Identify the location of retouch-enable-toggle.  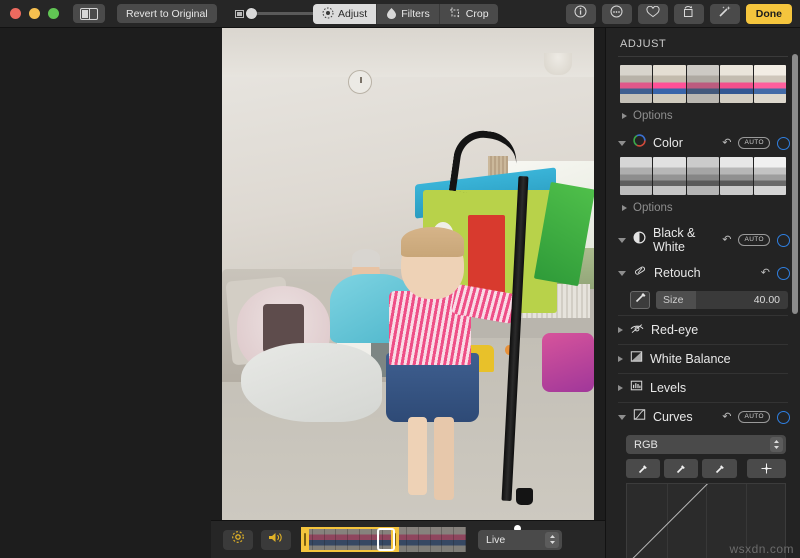
(783, 273).